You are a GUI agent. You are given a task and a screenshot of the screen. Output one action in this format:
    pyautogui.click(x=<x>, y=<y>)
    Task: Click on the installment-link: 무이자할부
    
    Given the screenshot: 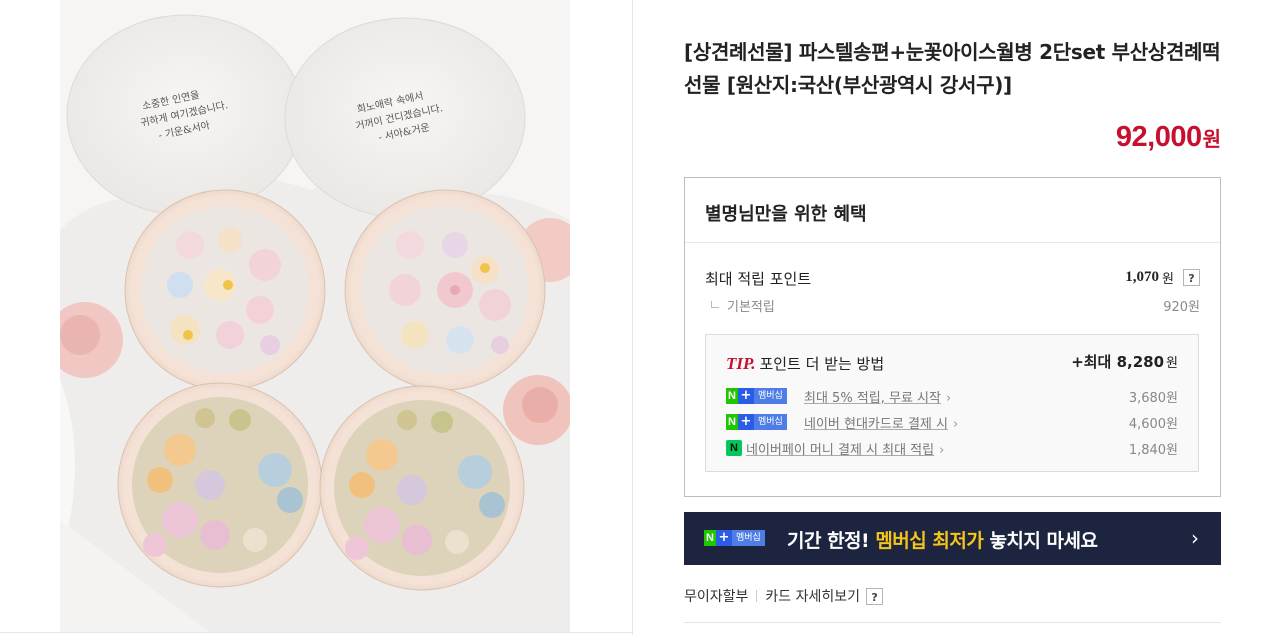 What is the action you would take?
    pyautogui.click(x=716, y=596)
    